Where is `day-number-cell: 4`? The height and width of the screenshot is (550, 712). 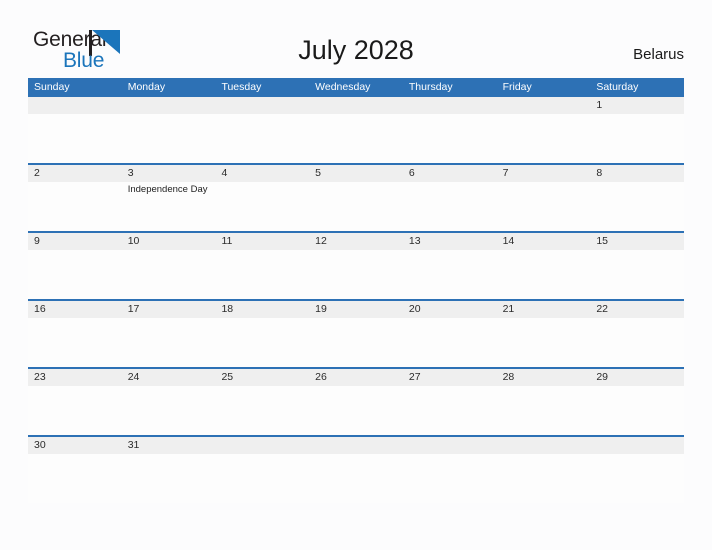 day-number-cell: 4 is located at coordinates (262, 173).